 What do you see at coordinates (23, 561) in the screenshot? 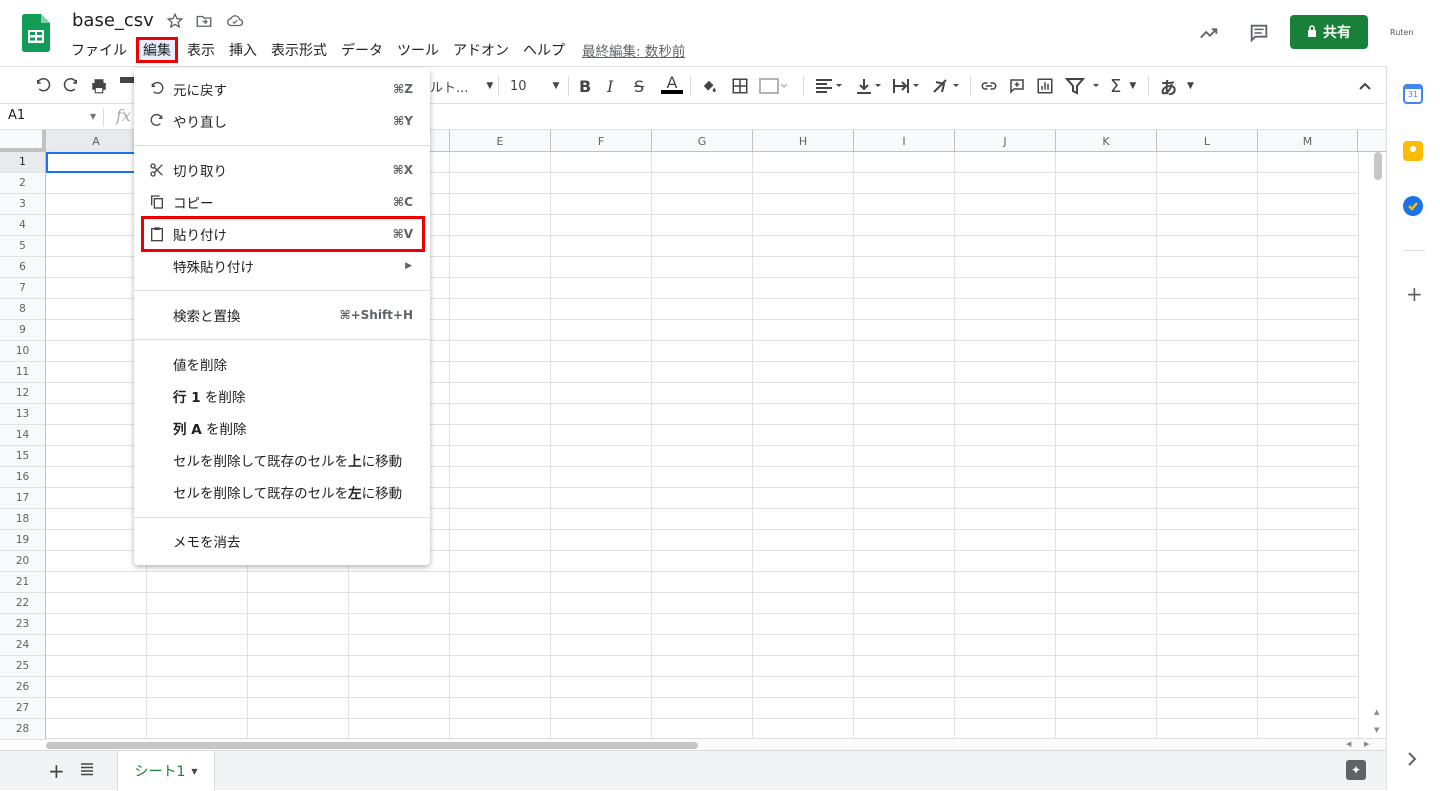
I see `row-header: 20` at bounding box center [23, 561].